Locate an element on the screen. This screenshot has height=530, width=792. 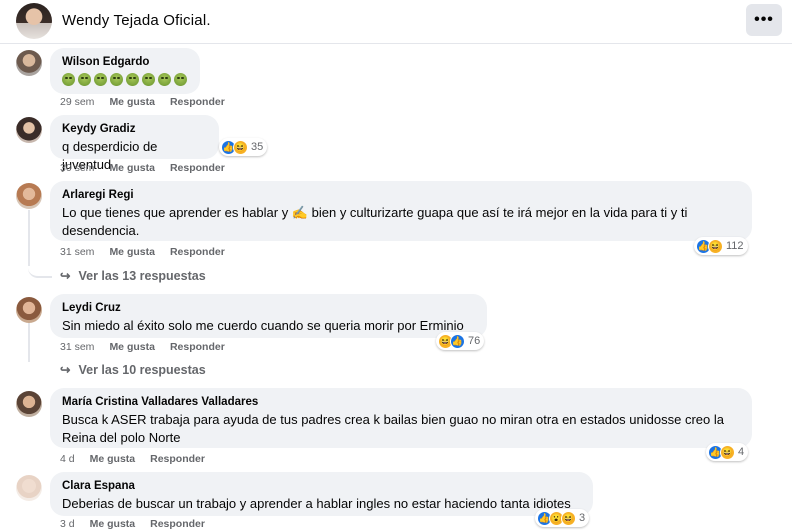
post-header: Wendy Tejada Oficial. ••• is located at coordinates (396, 22).